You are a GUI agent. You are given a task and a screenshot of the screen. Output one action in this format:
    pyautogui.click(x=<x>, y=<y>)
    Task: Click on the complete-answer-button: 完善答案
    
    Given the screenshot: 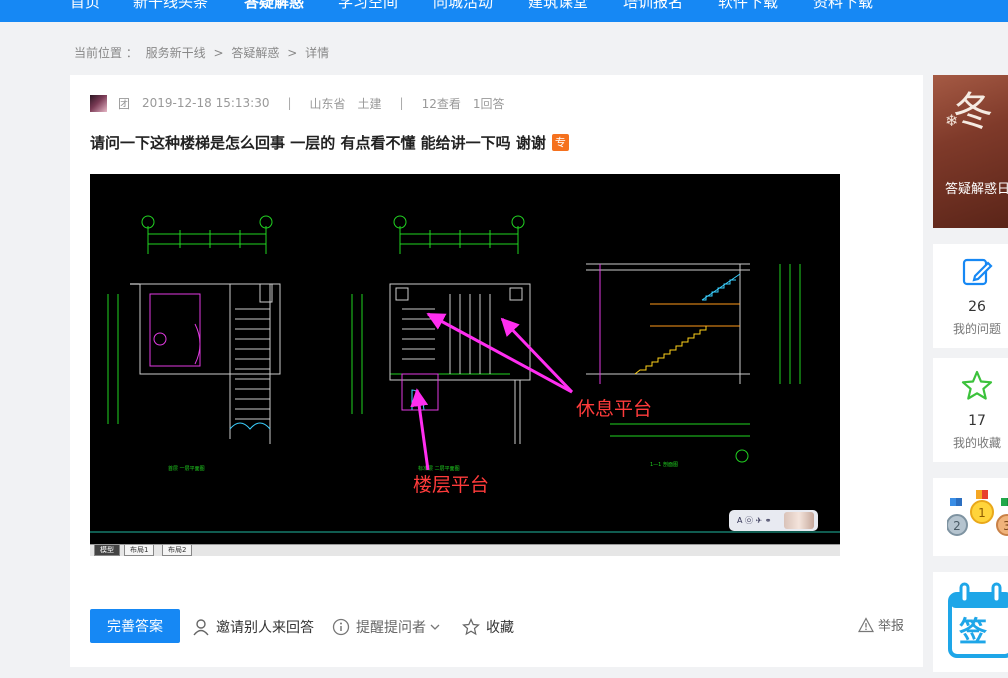 What is the action you would take?
    pyautogui.click(x=135, y=626)
    